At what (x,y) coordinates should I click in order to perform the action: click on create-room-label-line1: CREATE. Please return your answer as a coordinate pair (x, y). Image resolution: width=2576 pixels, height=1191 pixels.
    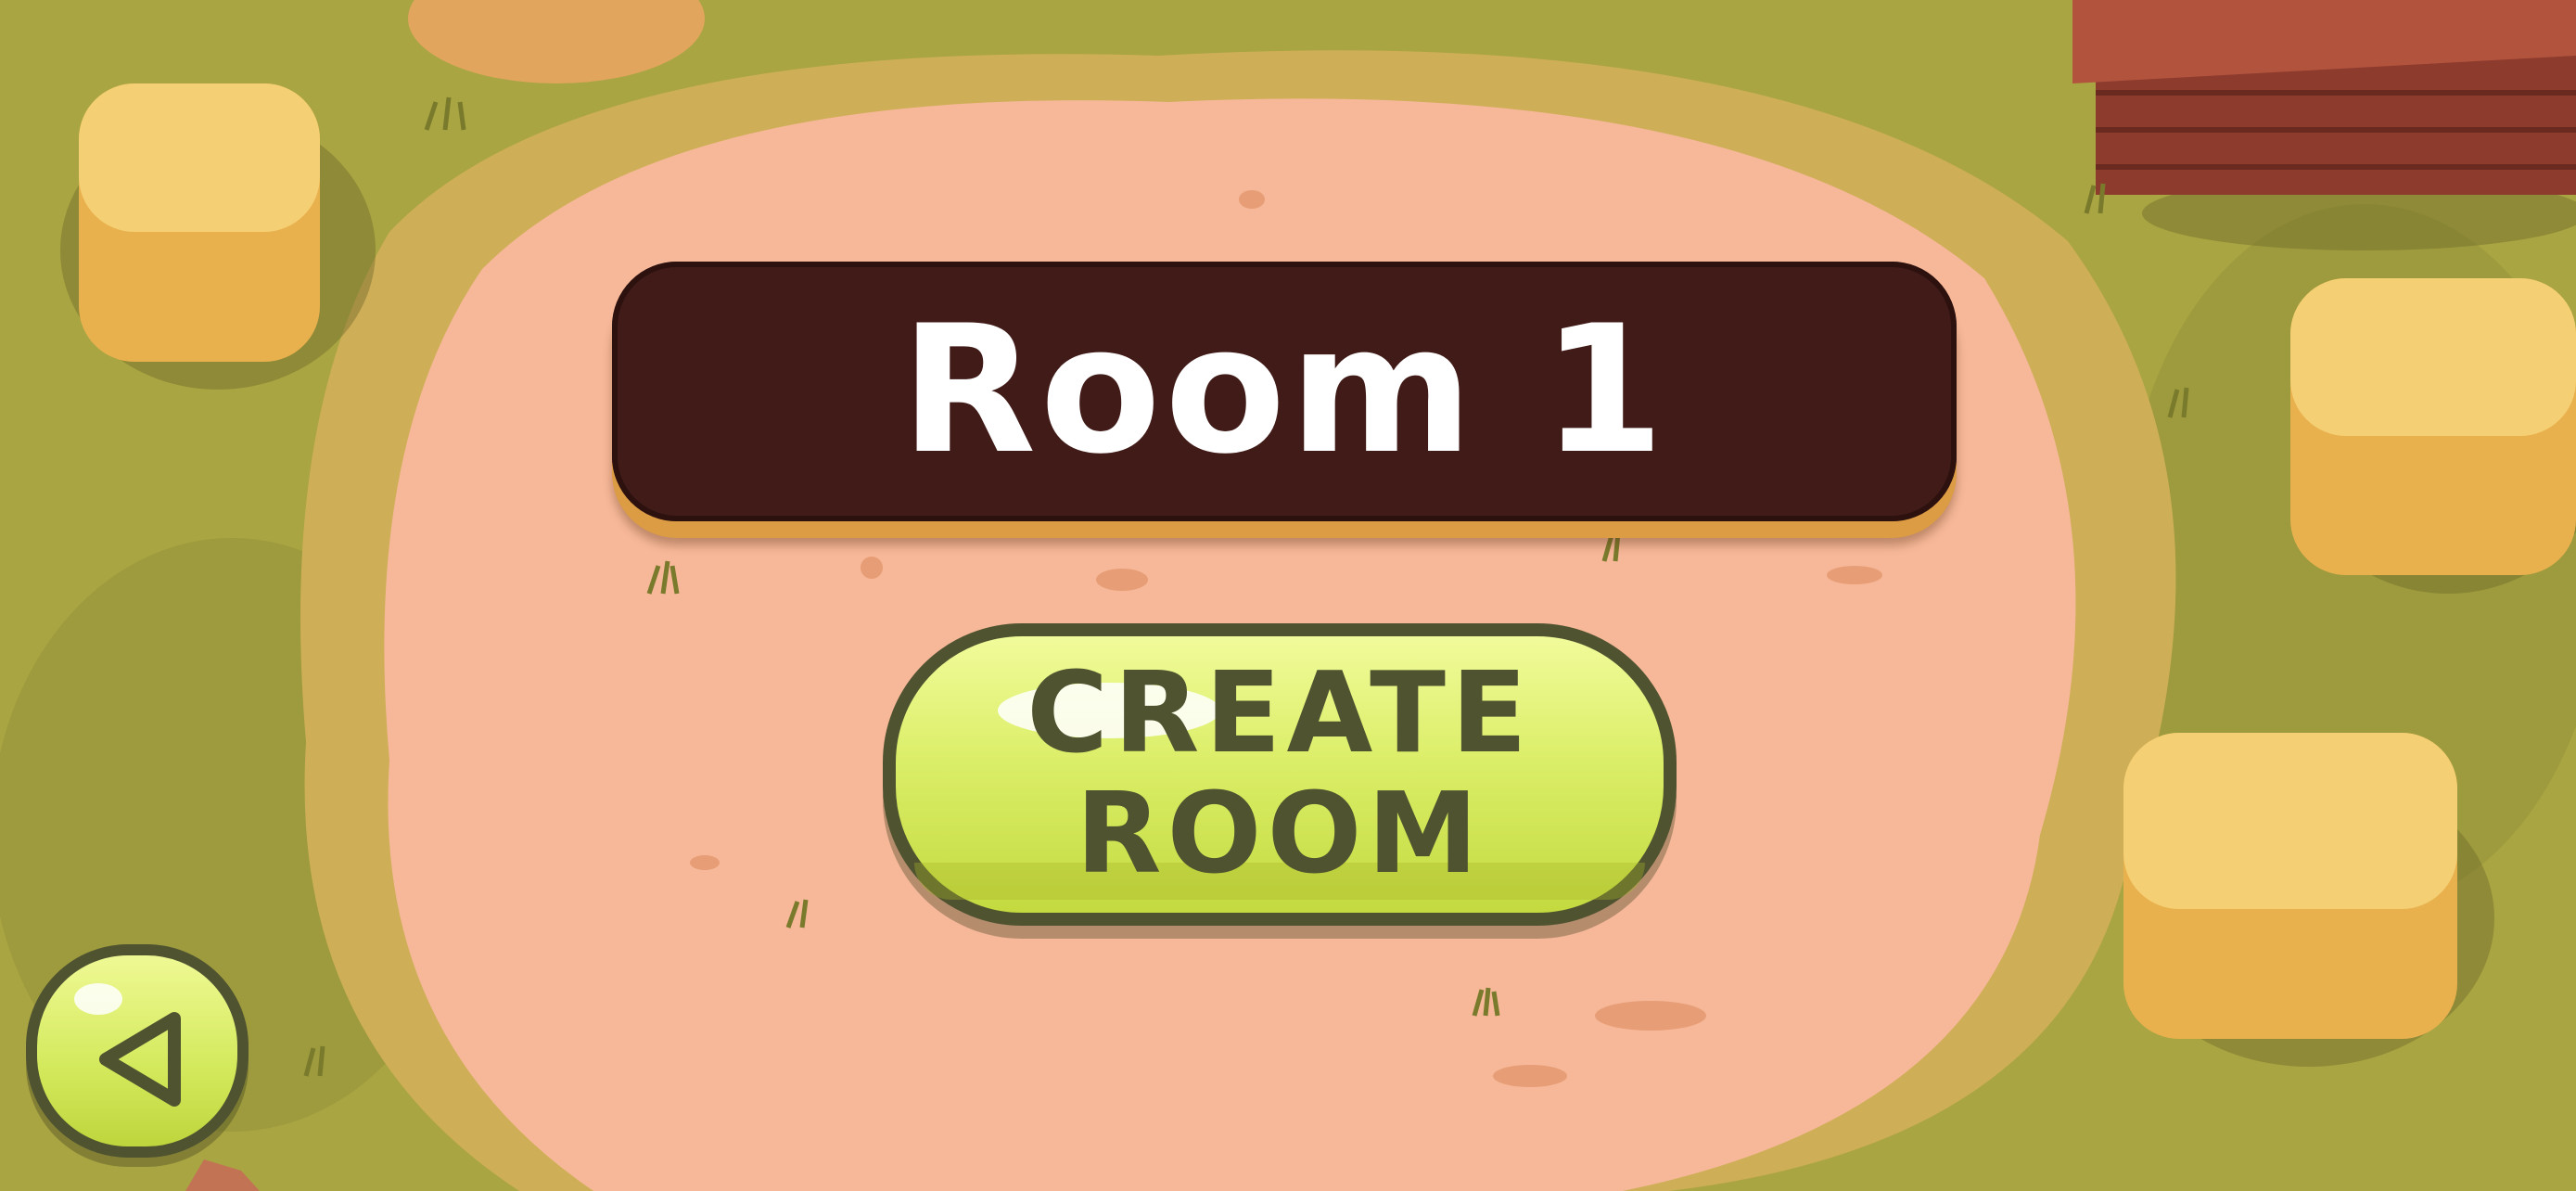
    Looking at the image, I should click on (1280, 713).